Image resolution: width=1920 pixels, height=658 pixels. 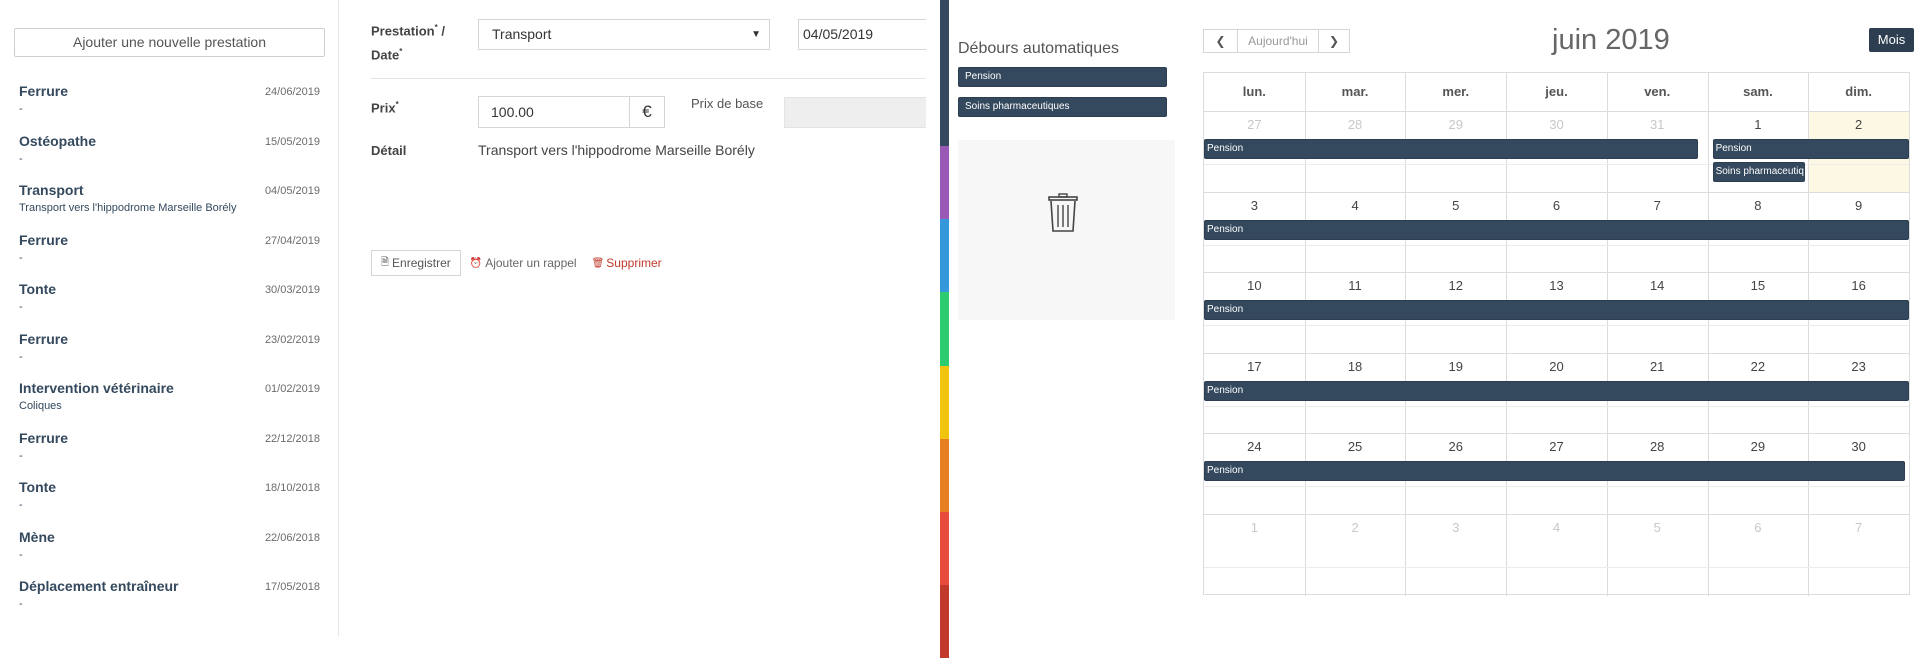 I want to click on service-list-item: Ferrure -27/04/2019, so click(x=169, y=252).